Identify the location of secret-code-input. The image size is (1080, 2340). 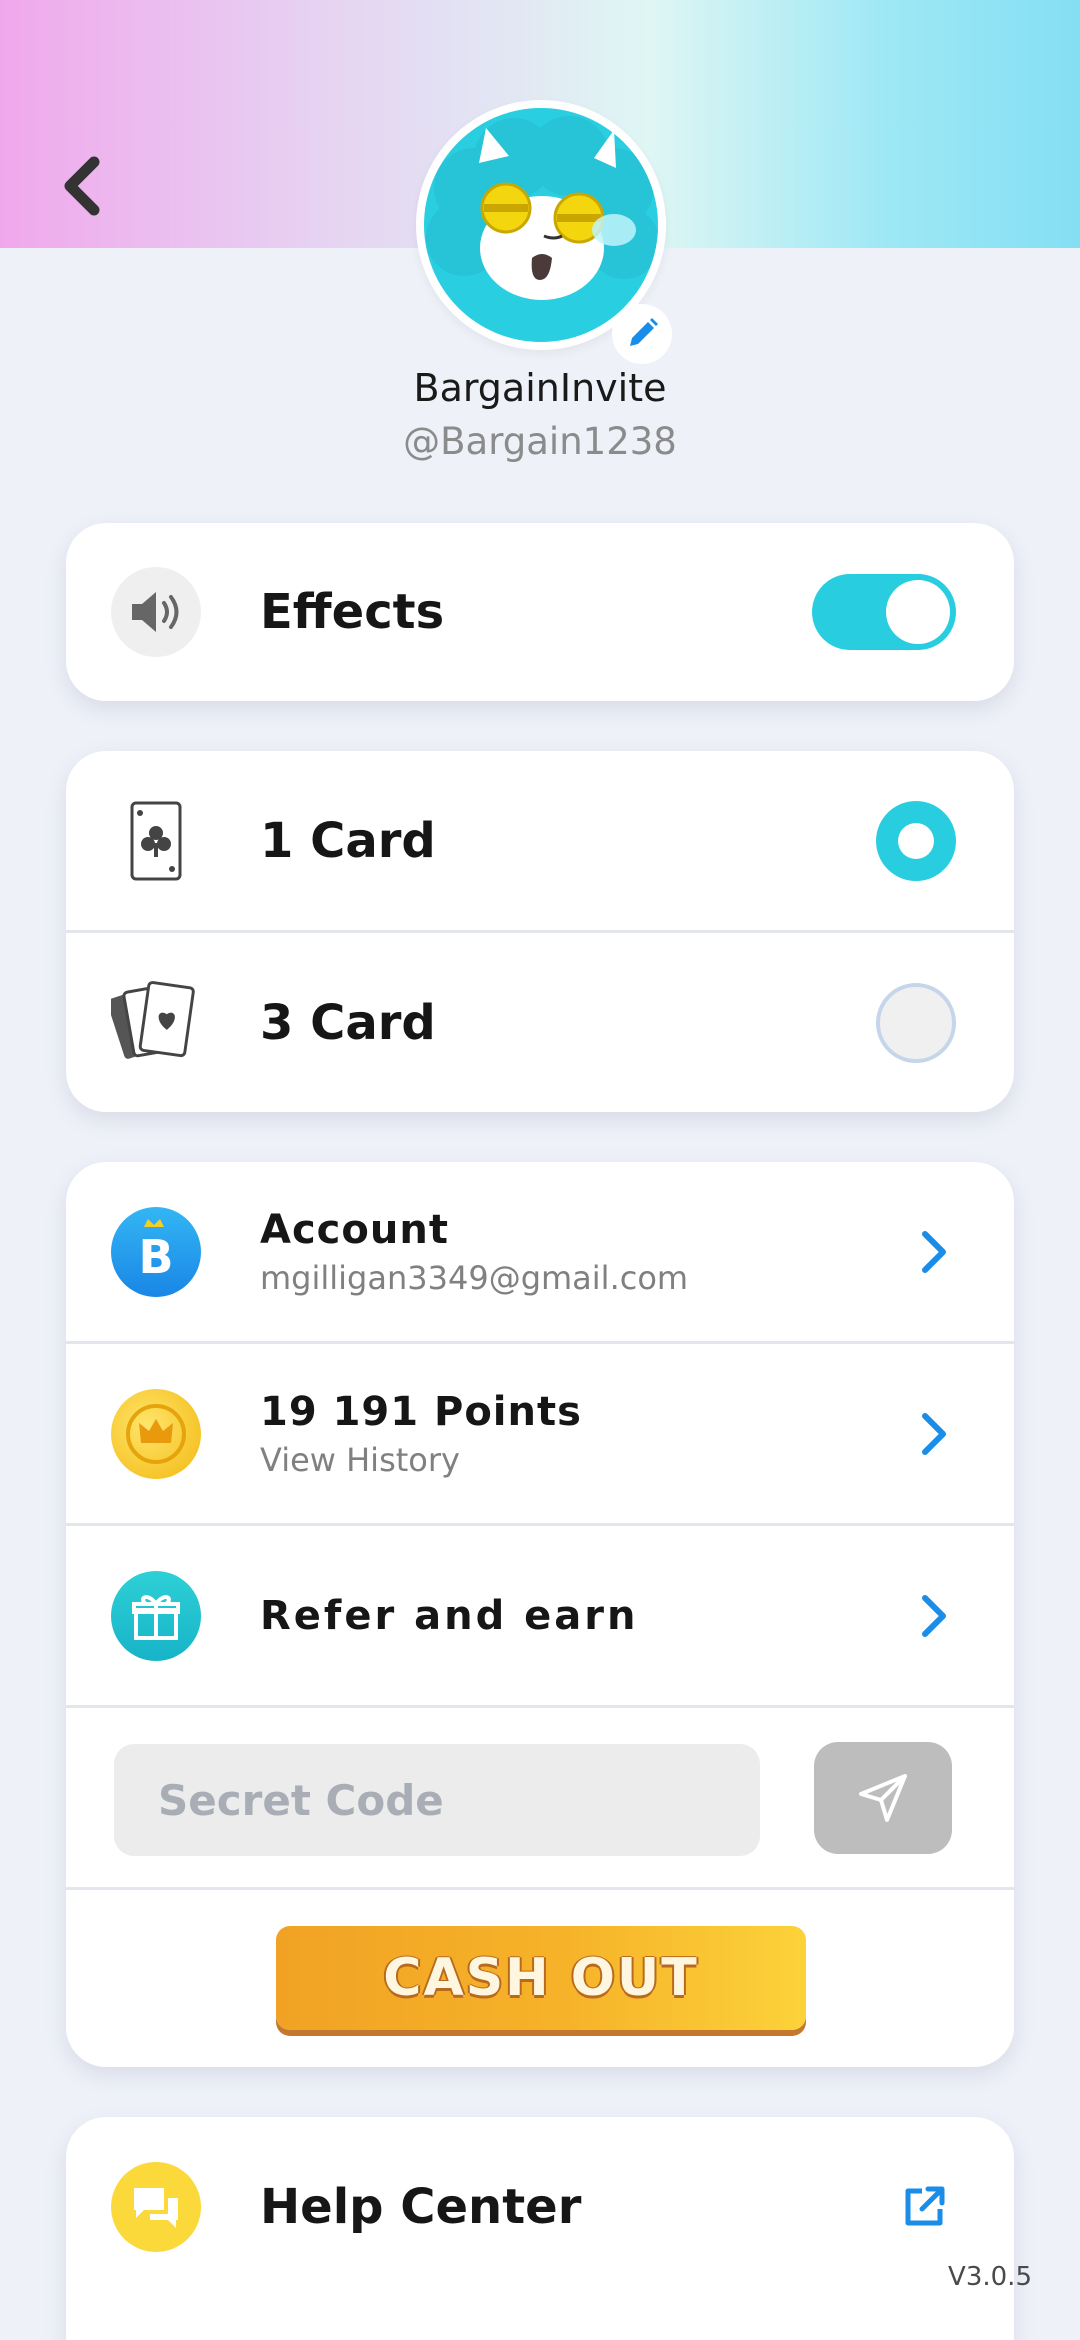
(437, 1800).